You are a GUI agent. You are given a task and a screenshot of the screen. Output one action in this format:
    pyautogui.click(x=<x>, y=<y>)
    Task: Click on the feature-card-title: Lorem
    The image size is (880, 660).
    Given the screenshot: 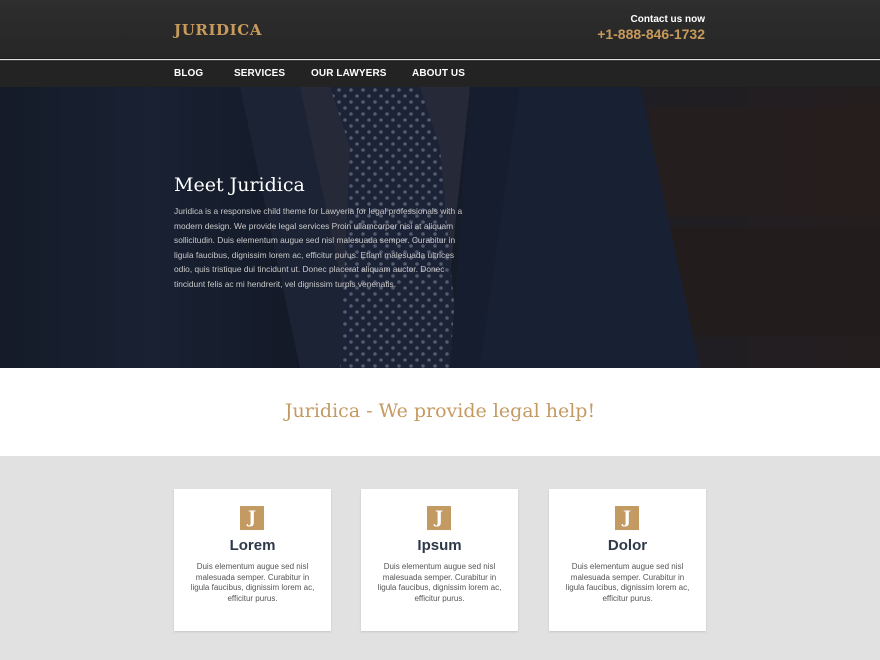 What is the action you would take?
    pyautogui.click(x=252, y=545)
    